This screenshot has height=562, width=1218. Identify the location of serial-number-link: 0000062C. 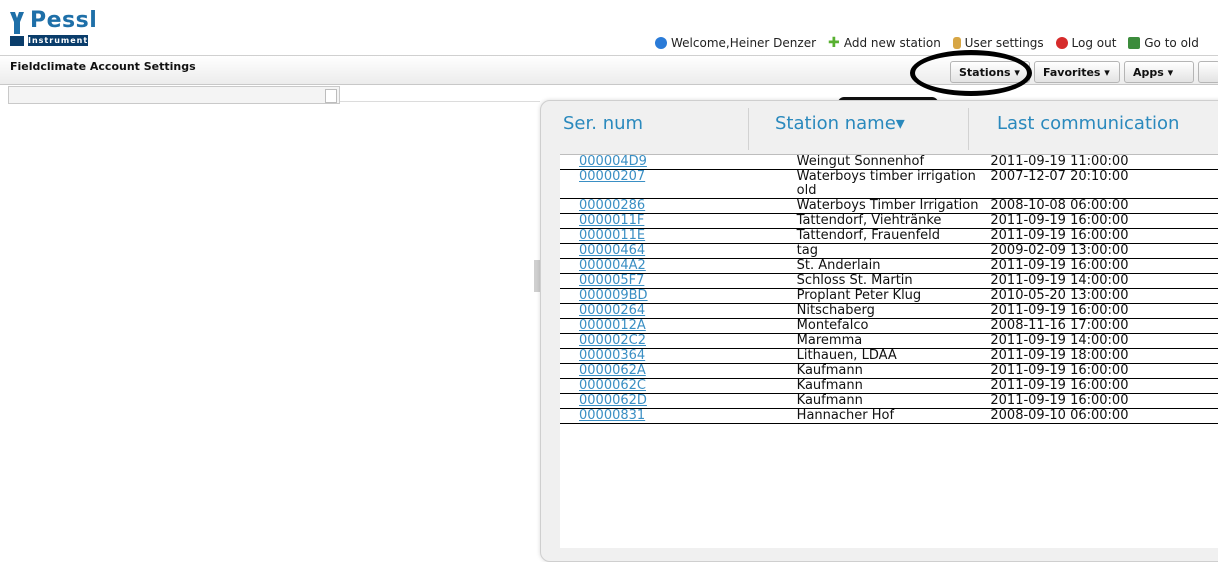
(612, 385).